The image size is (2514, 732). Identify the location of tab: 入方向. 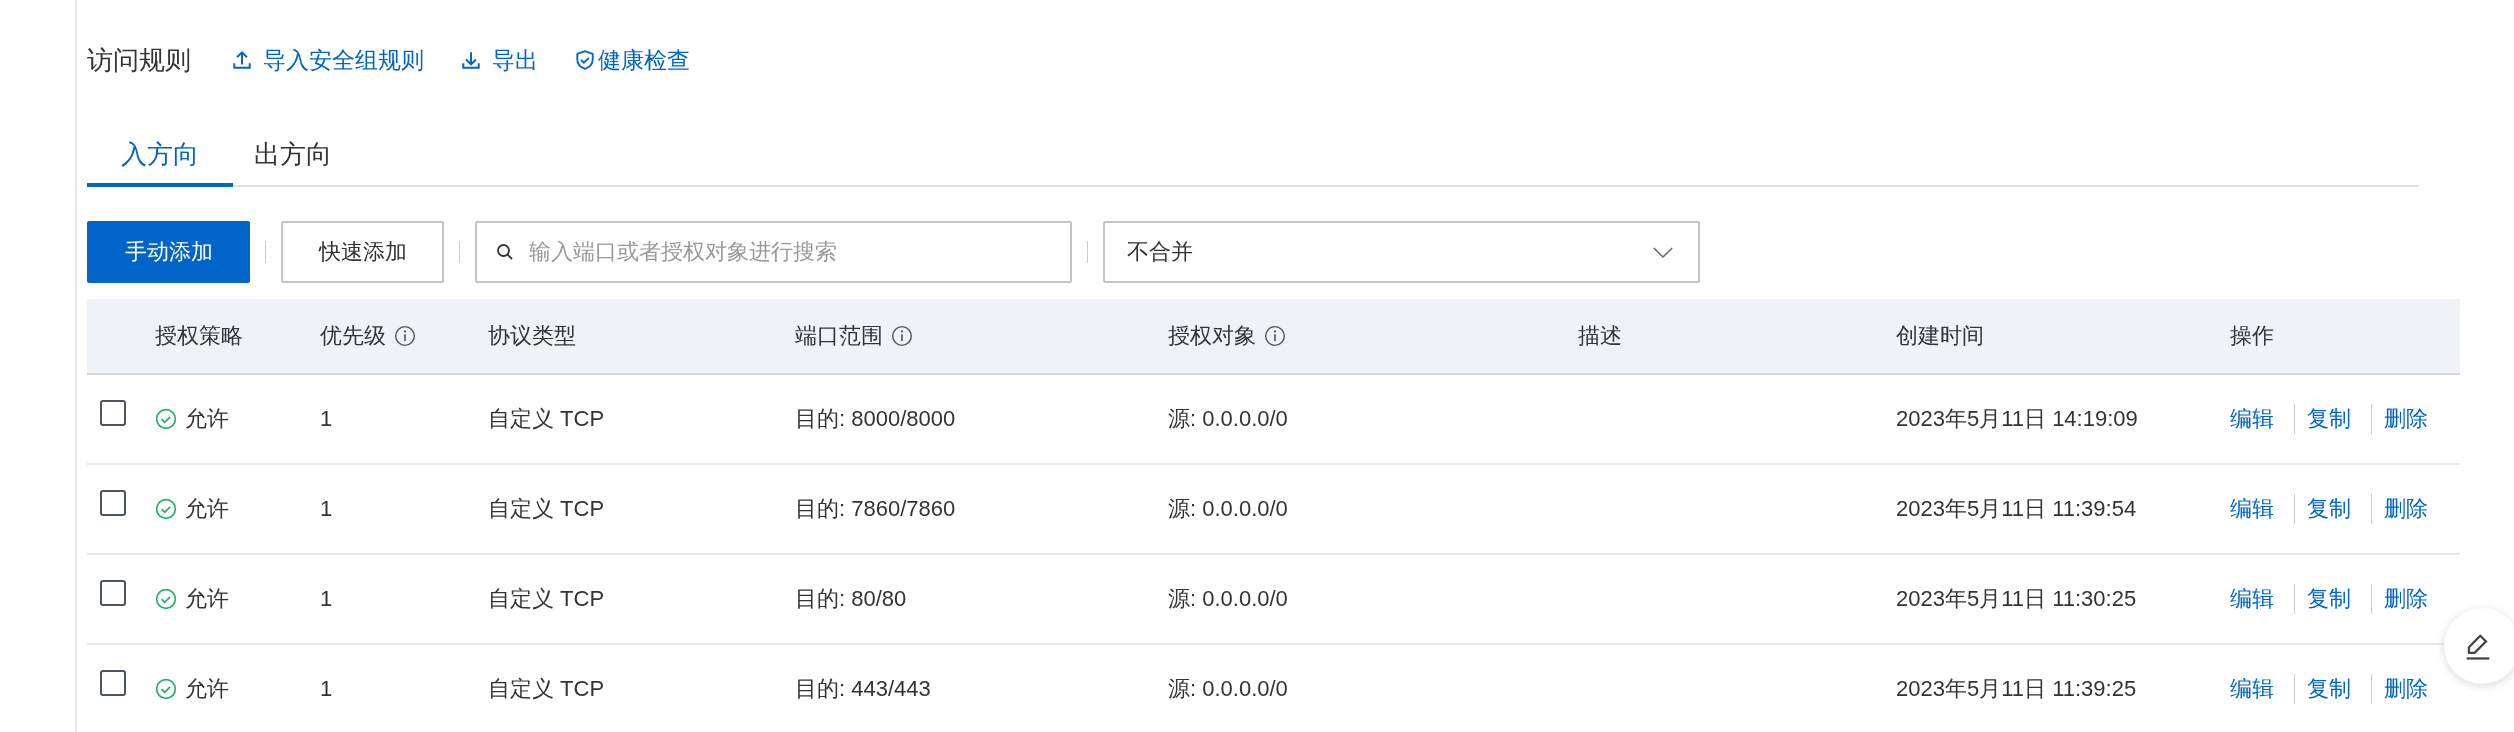
(160, 155).